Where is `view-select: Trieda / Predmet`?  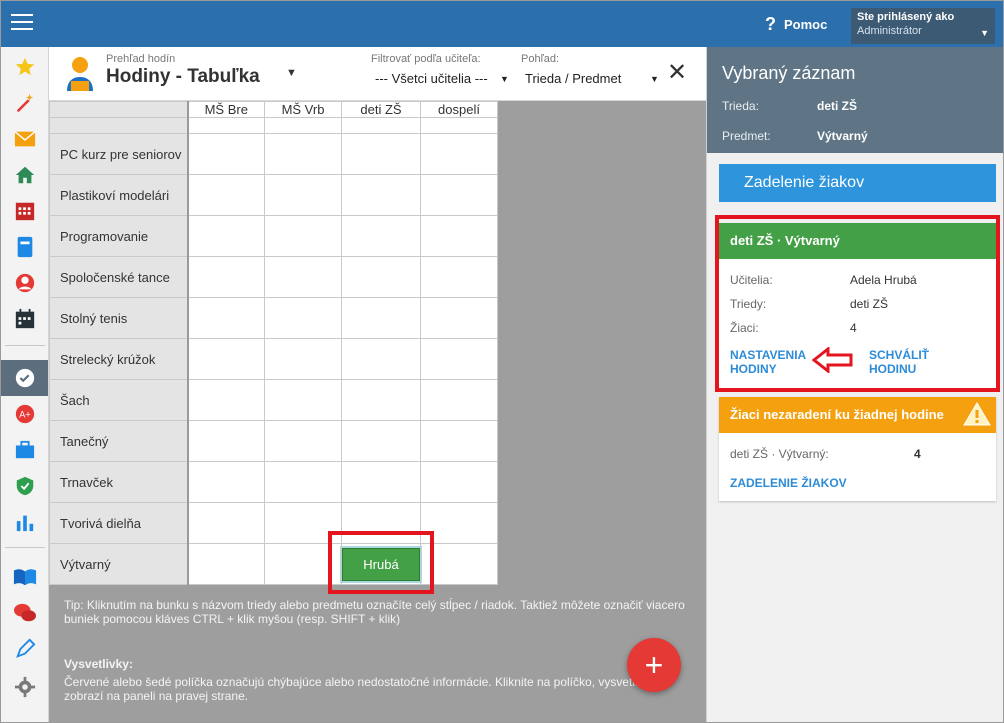 view-select: Trieda / Predmet is located at coordinates (573, 78).